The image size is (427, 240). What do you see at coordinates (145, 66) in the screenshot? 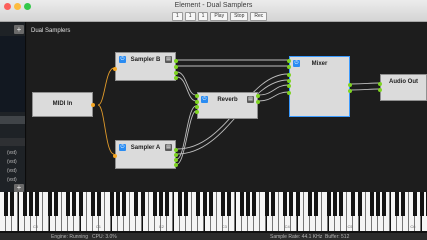
I see `node-sampler-b: ⏻ Sampler B ▤` at bounding box center [145, 66].